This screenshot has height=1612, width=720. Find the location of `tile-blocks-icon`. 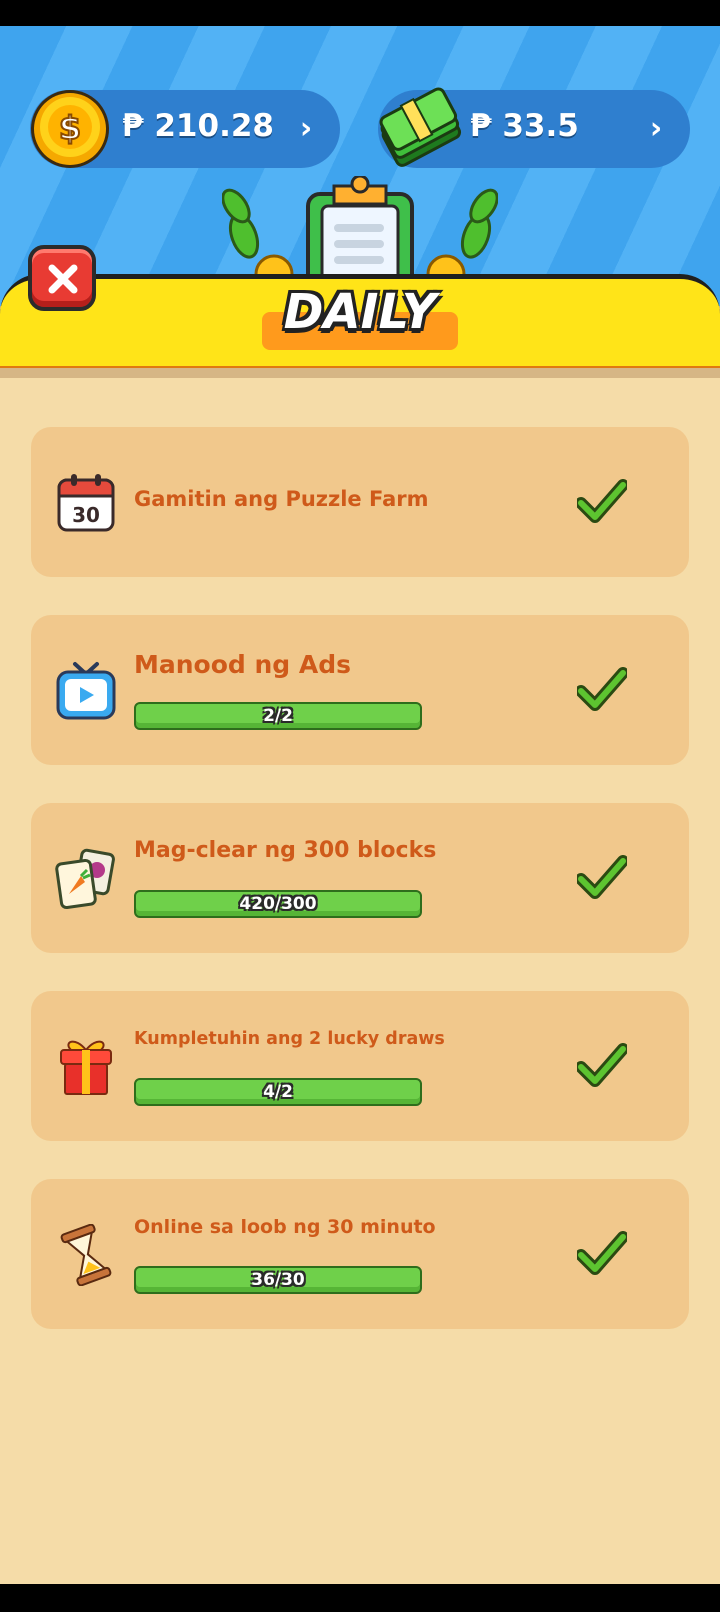

tile-blocks-icon is located at coordinates (85, 879).